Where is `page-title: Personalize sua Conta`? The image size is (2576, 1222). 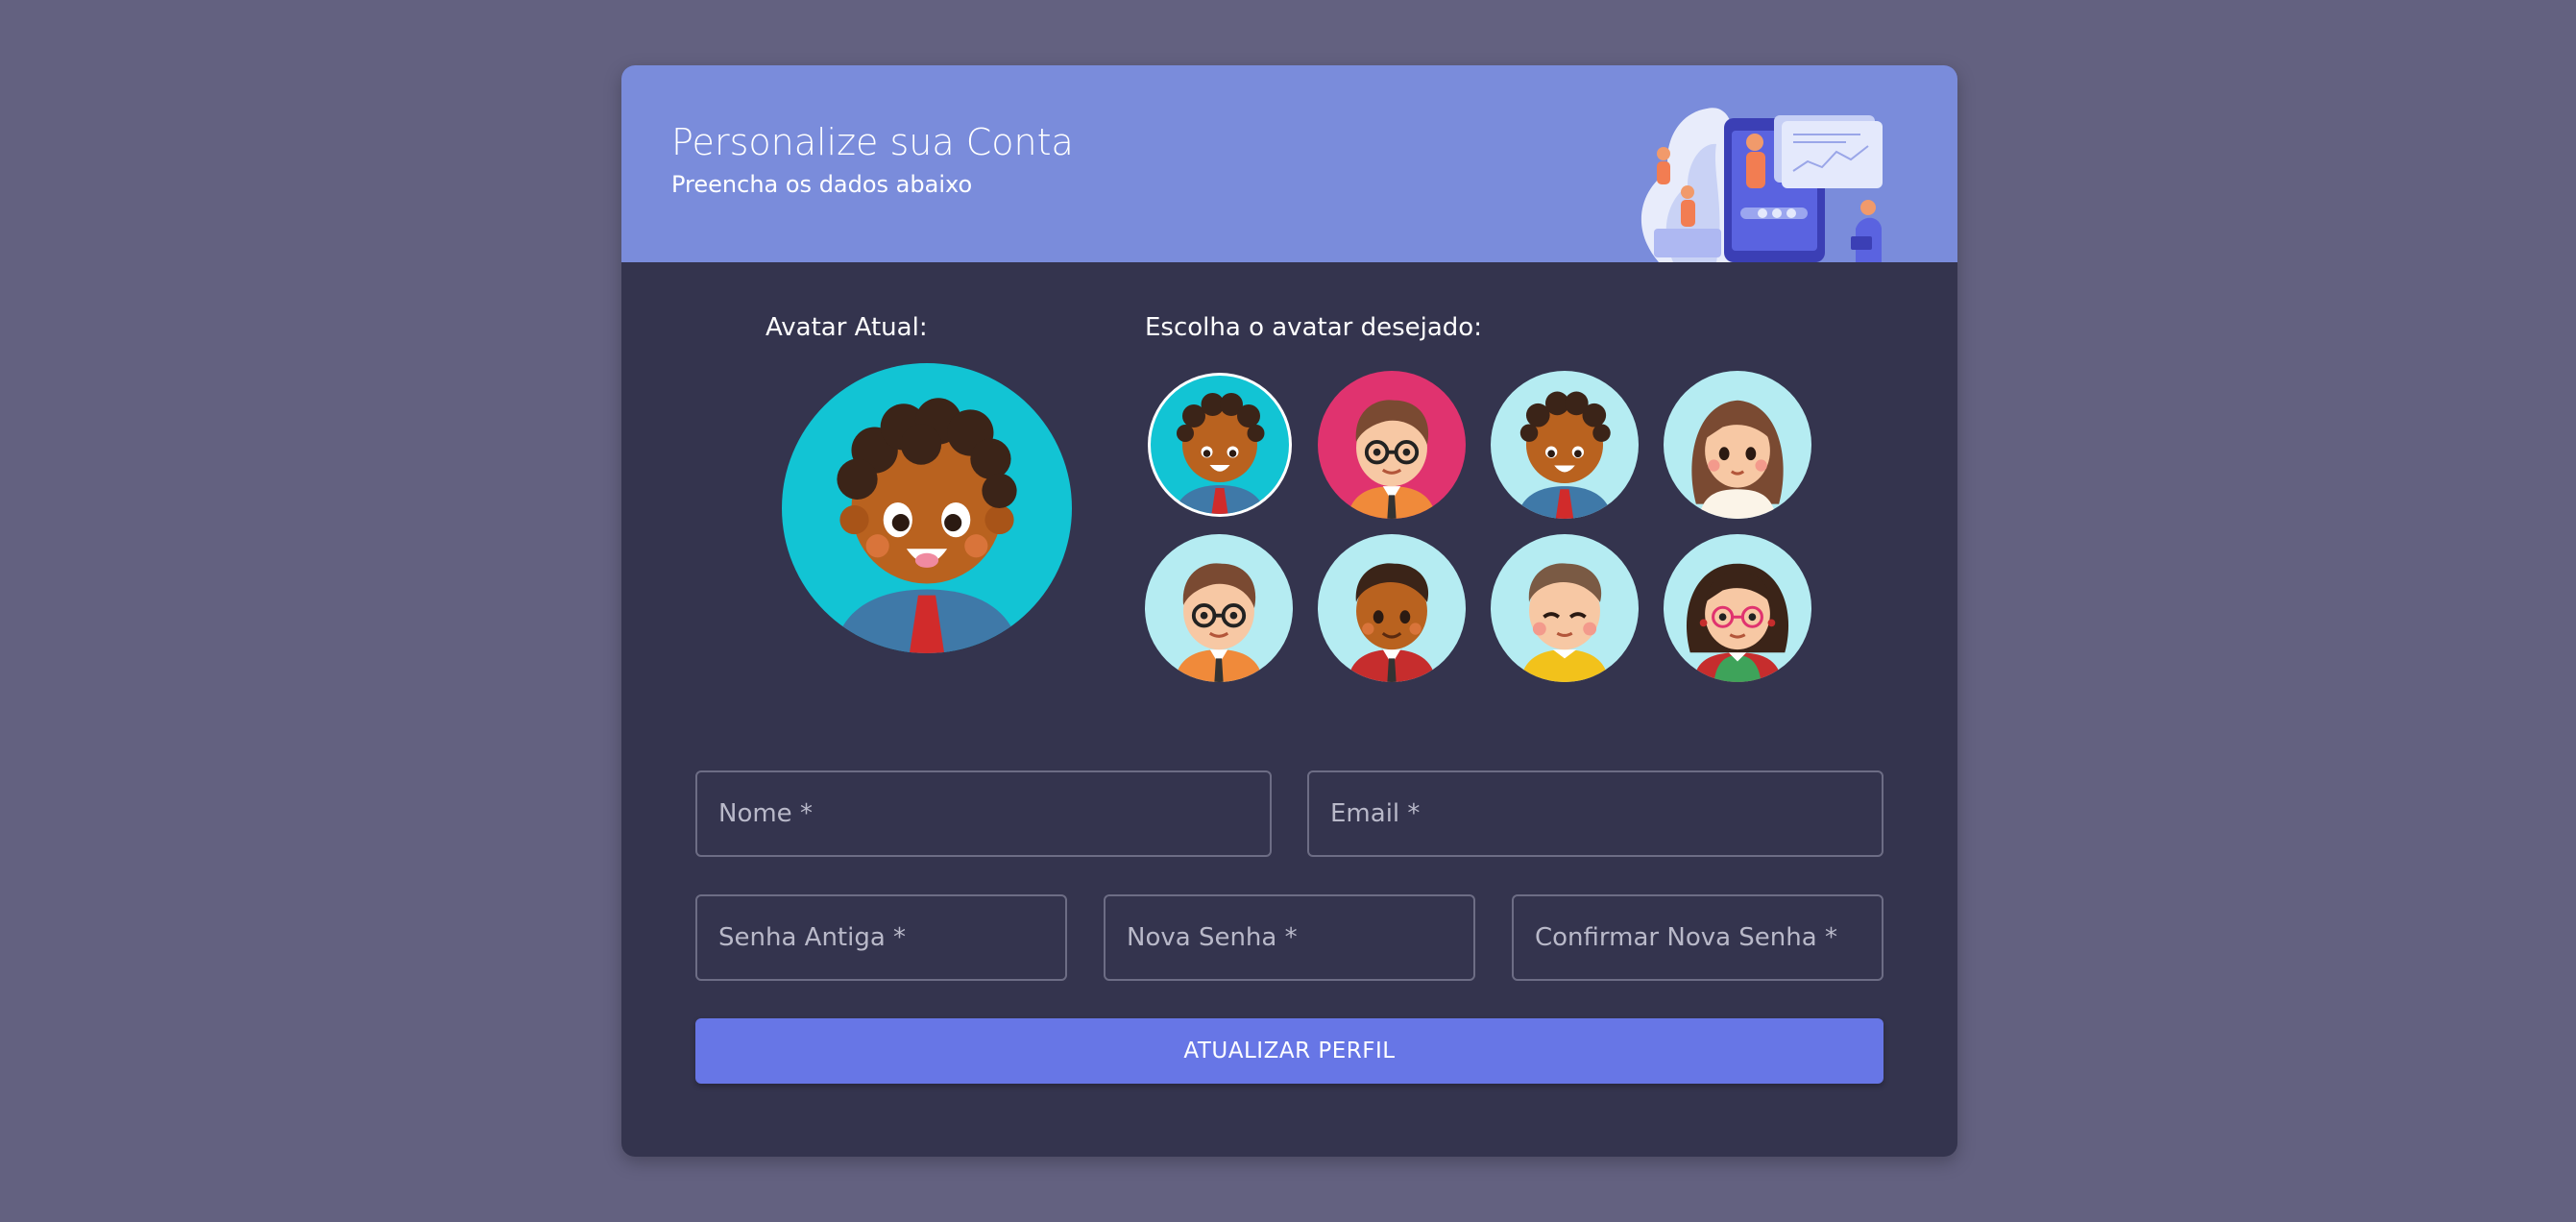 page-title: Personalize sua Conta is located at coordinates (872, 142).